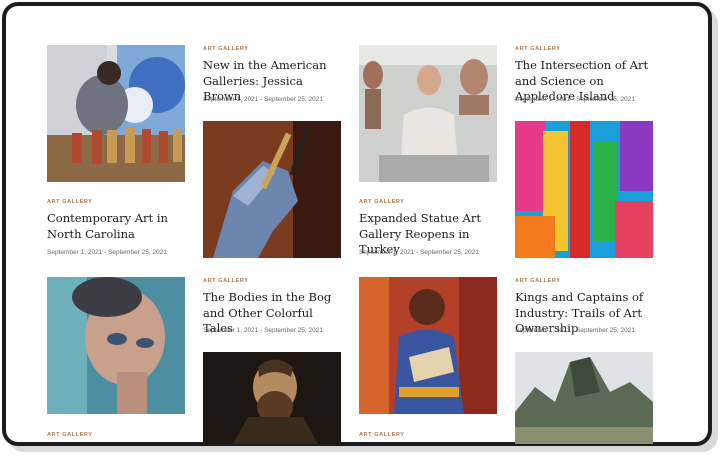  I want to click on thumbnail-portrait-painting, so click(116, 345).